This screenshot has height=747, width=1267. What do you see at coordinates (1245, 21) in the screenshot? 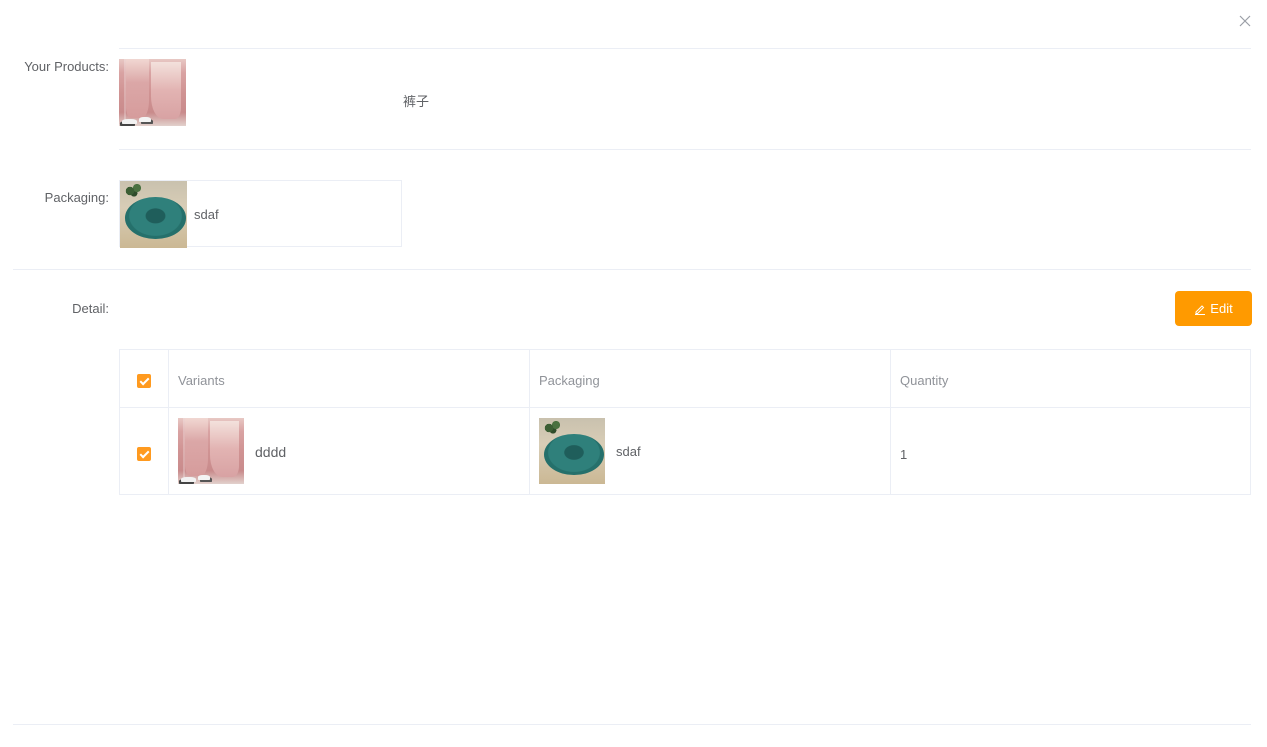
I see `close-icon` at bounding box center [1245, 21].